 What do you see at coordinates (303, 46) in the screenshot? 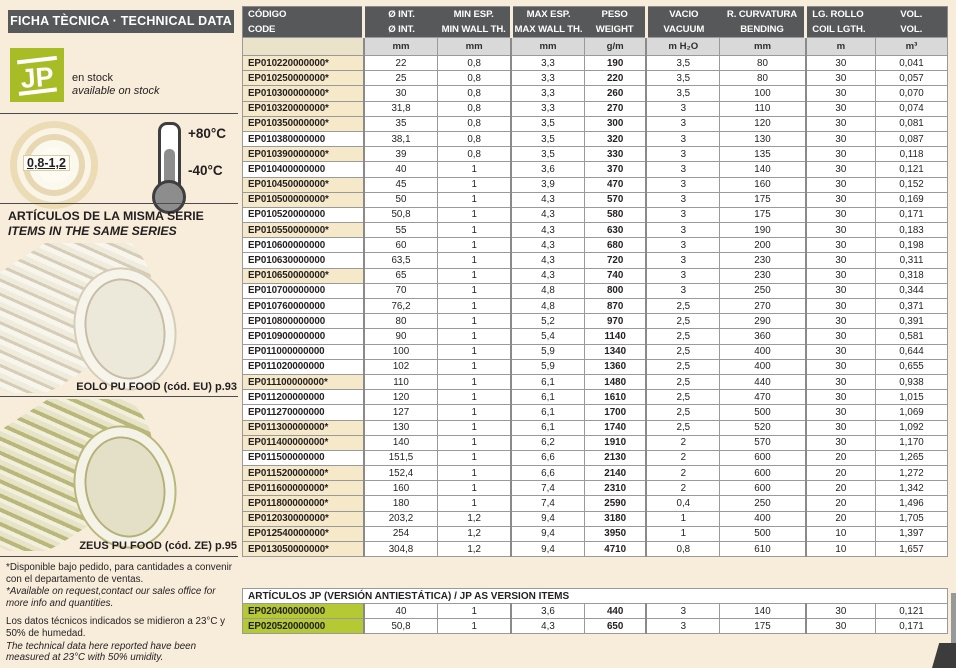
I see `unit-cell` at bounding box center [303, 46].